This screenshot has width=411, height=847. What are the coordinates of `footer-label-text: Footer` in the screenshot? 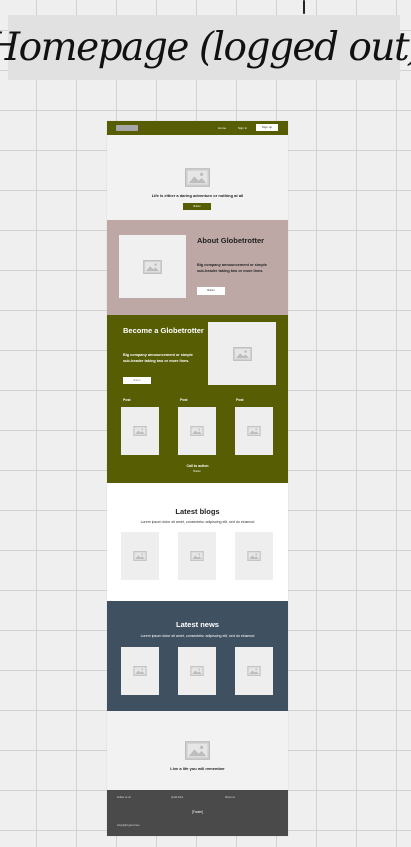 It's located at (197, 812).